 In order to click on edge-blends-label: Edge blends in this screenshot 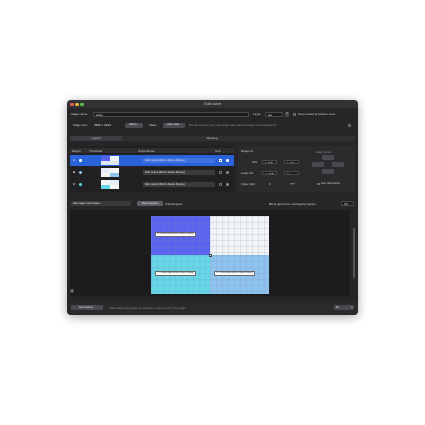, I will do `click(324, 152)`.